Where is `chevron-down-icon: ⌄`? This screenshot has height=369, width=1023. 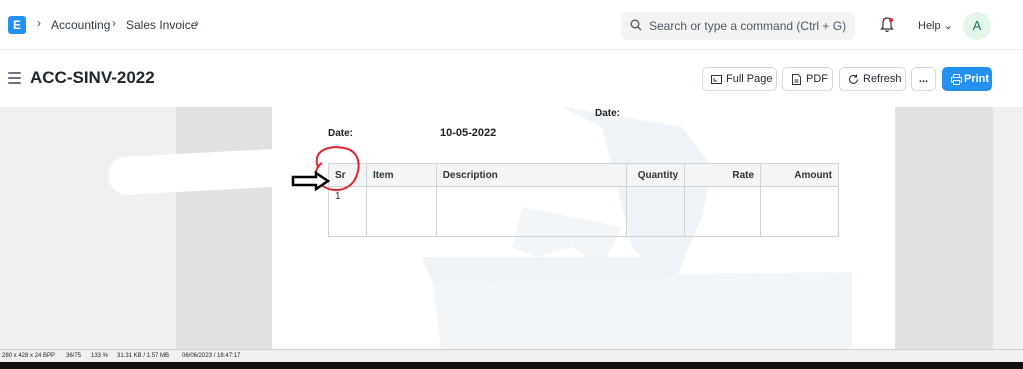 chevron-down-icon: ⌄ is located at coordinates (948, 26).